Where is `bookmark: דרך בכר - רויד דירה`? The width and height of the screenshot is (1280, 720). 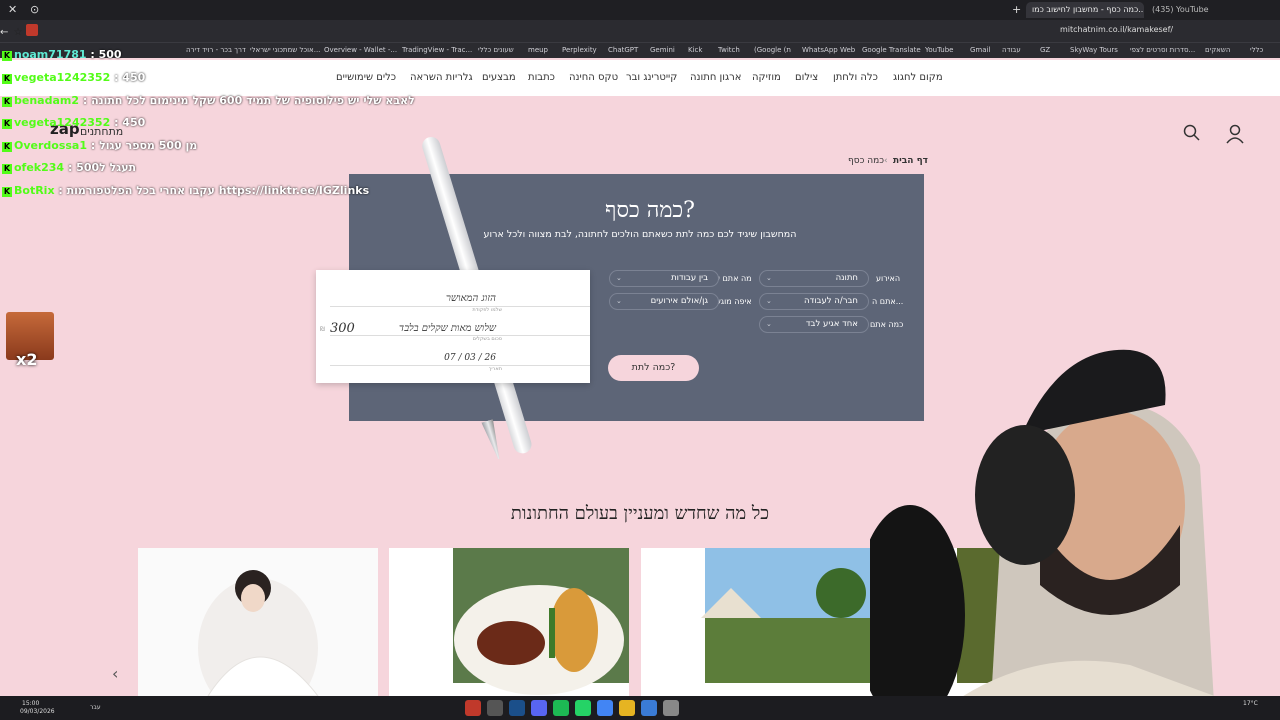
bookmark: דרך בכר - רויד דירה is located at coordinates (216, 50).